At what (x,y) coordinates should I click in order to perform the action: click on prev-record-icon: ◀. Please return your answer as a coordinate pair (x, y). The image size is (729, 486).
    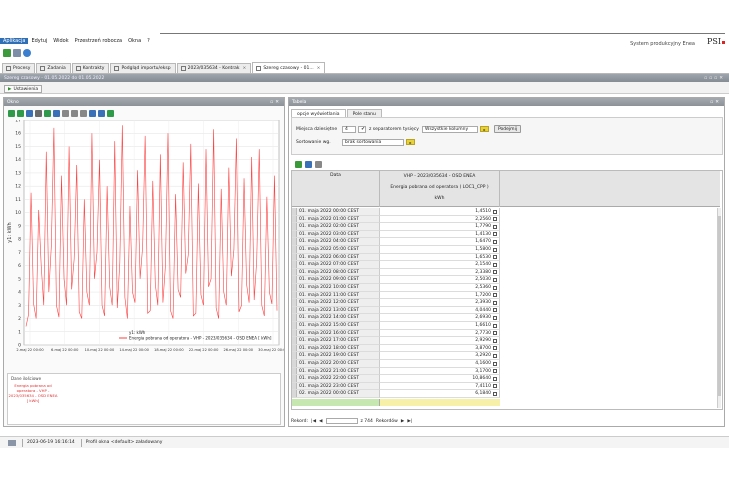
    Looking at the image, I should click on (320, 421).